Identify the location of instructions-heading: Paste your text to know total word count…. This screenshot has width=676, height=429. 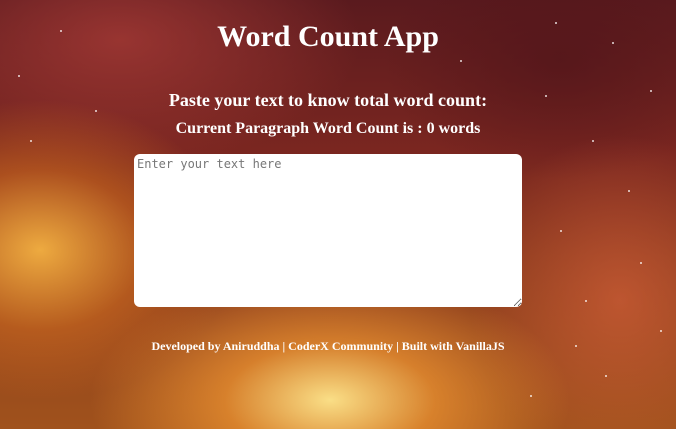
(328, 100).